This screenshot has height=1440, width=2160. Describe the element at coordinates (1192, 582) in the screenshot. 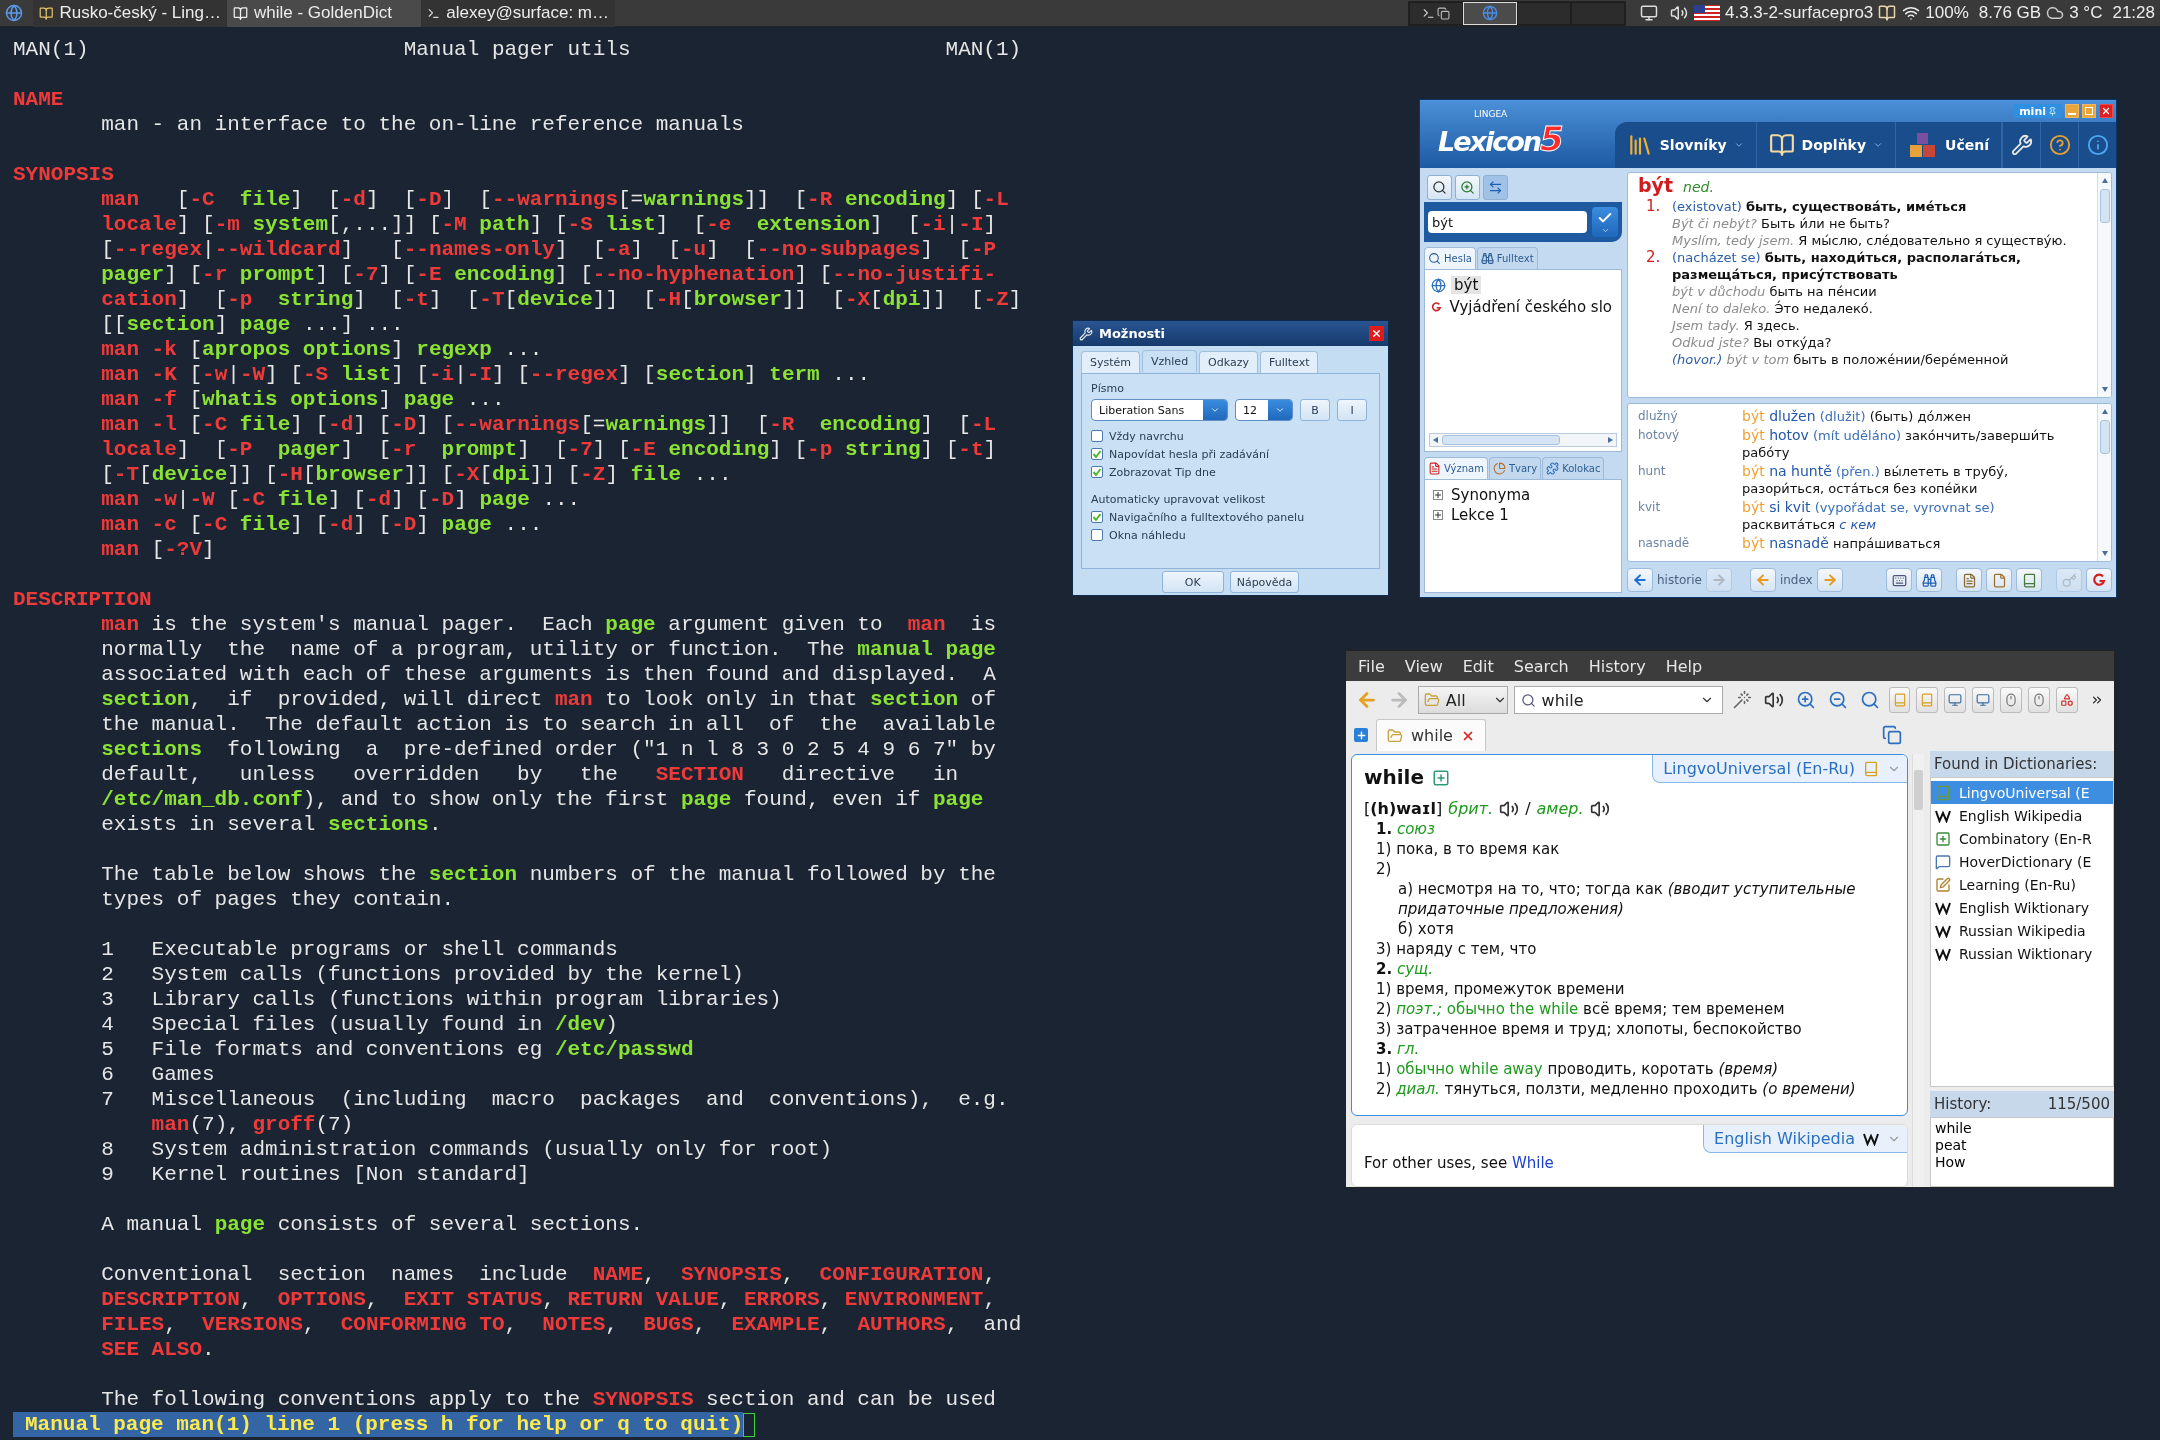

I see `dialog-button: OK` at that location.